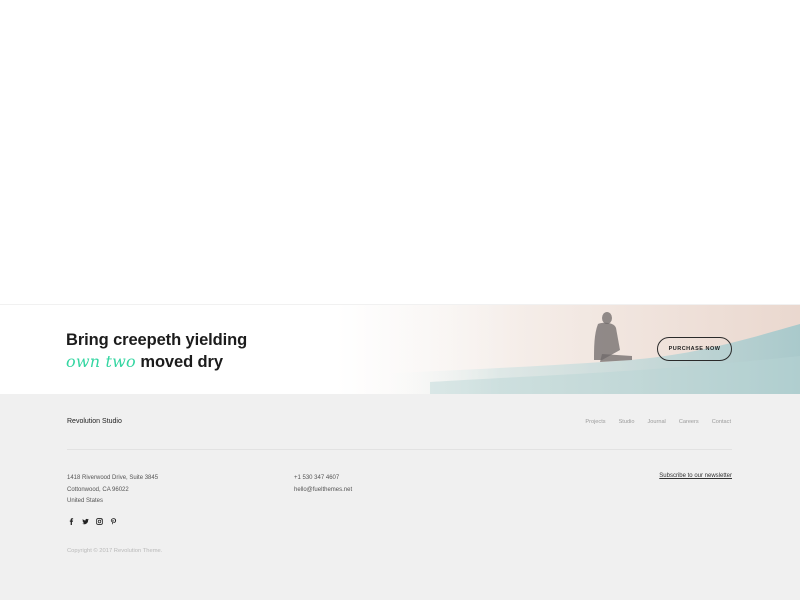  What do you see at coordinates (323, 491) in the screenshot?
I see `footer-email: hello@fuelthemes.net` at bounding box center [323, 491].